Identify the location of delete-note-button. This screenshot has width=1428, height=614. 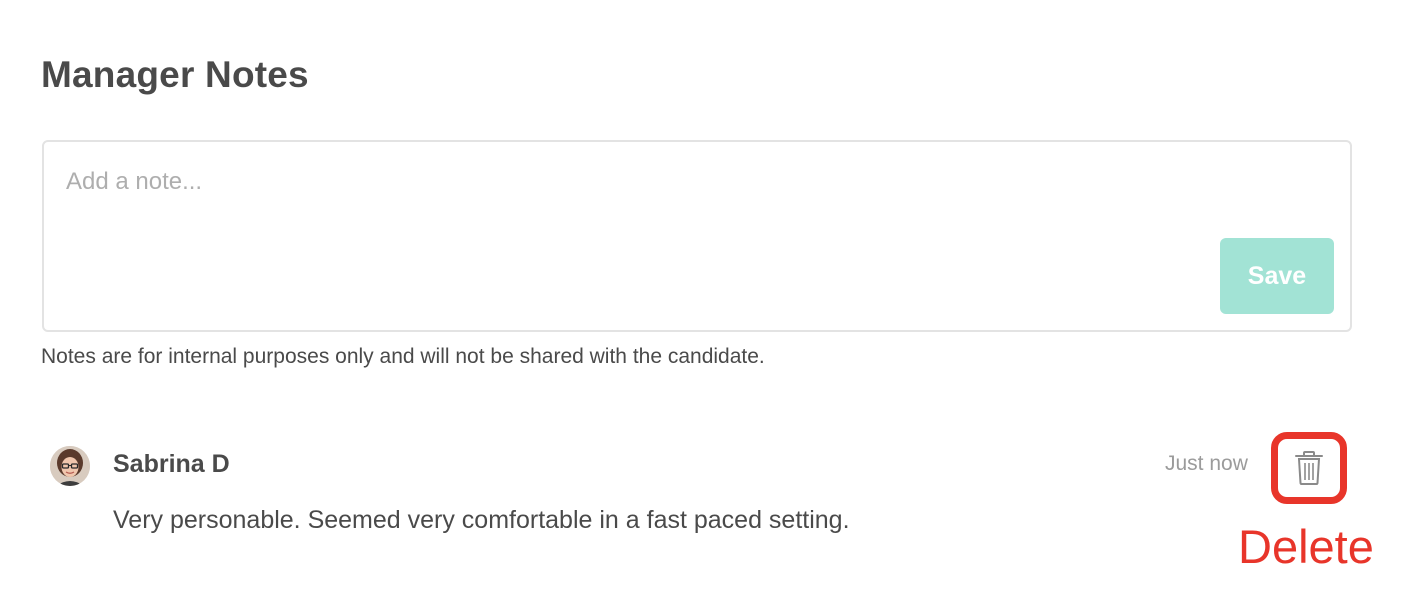
(1309, 468).